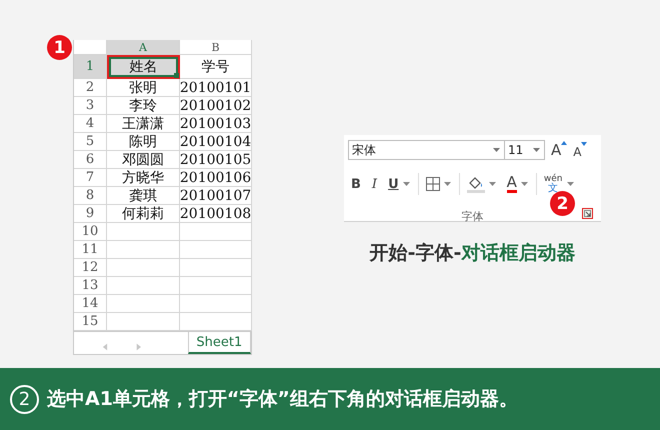 Image resolution: width=660 pixels, height=430 pixels. I want to click on row-header: 6, so click(90, 160).